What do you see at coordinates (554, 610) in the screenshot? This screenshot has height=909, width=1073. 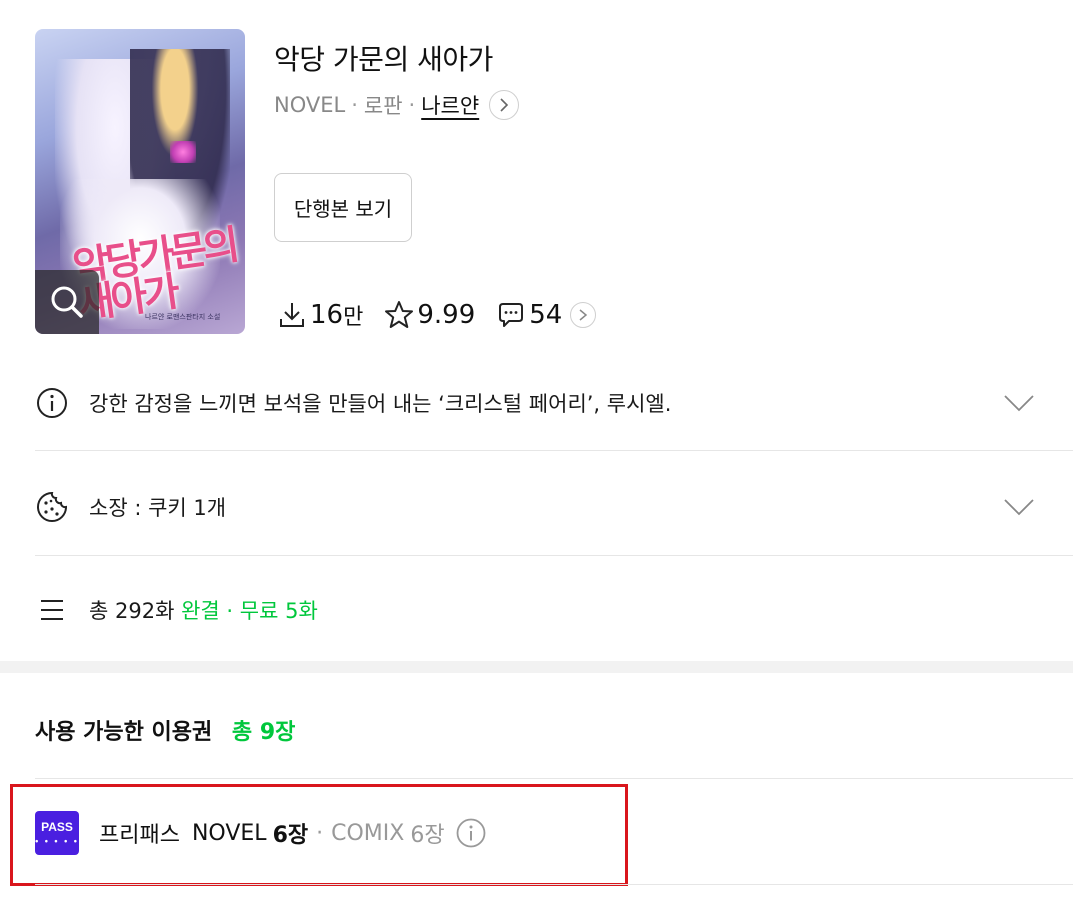 I see `episodes-row: 총 292화 완결 · 무료 5화` at bounding box center [554, 610].